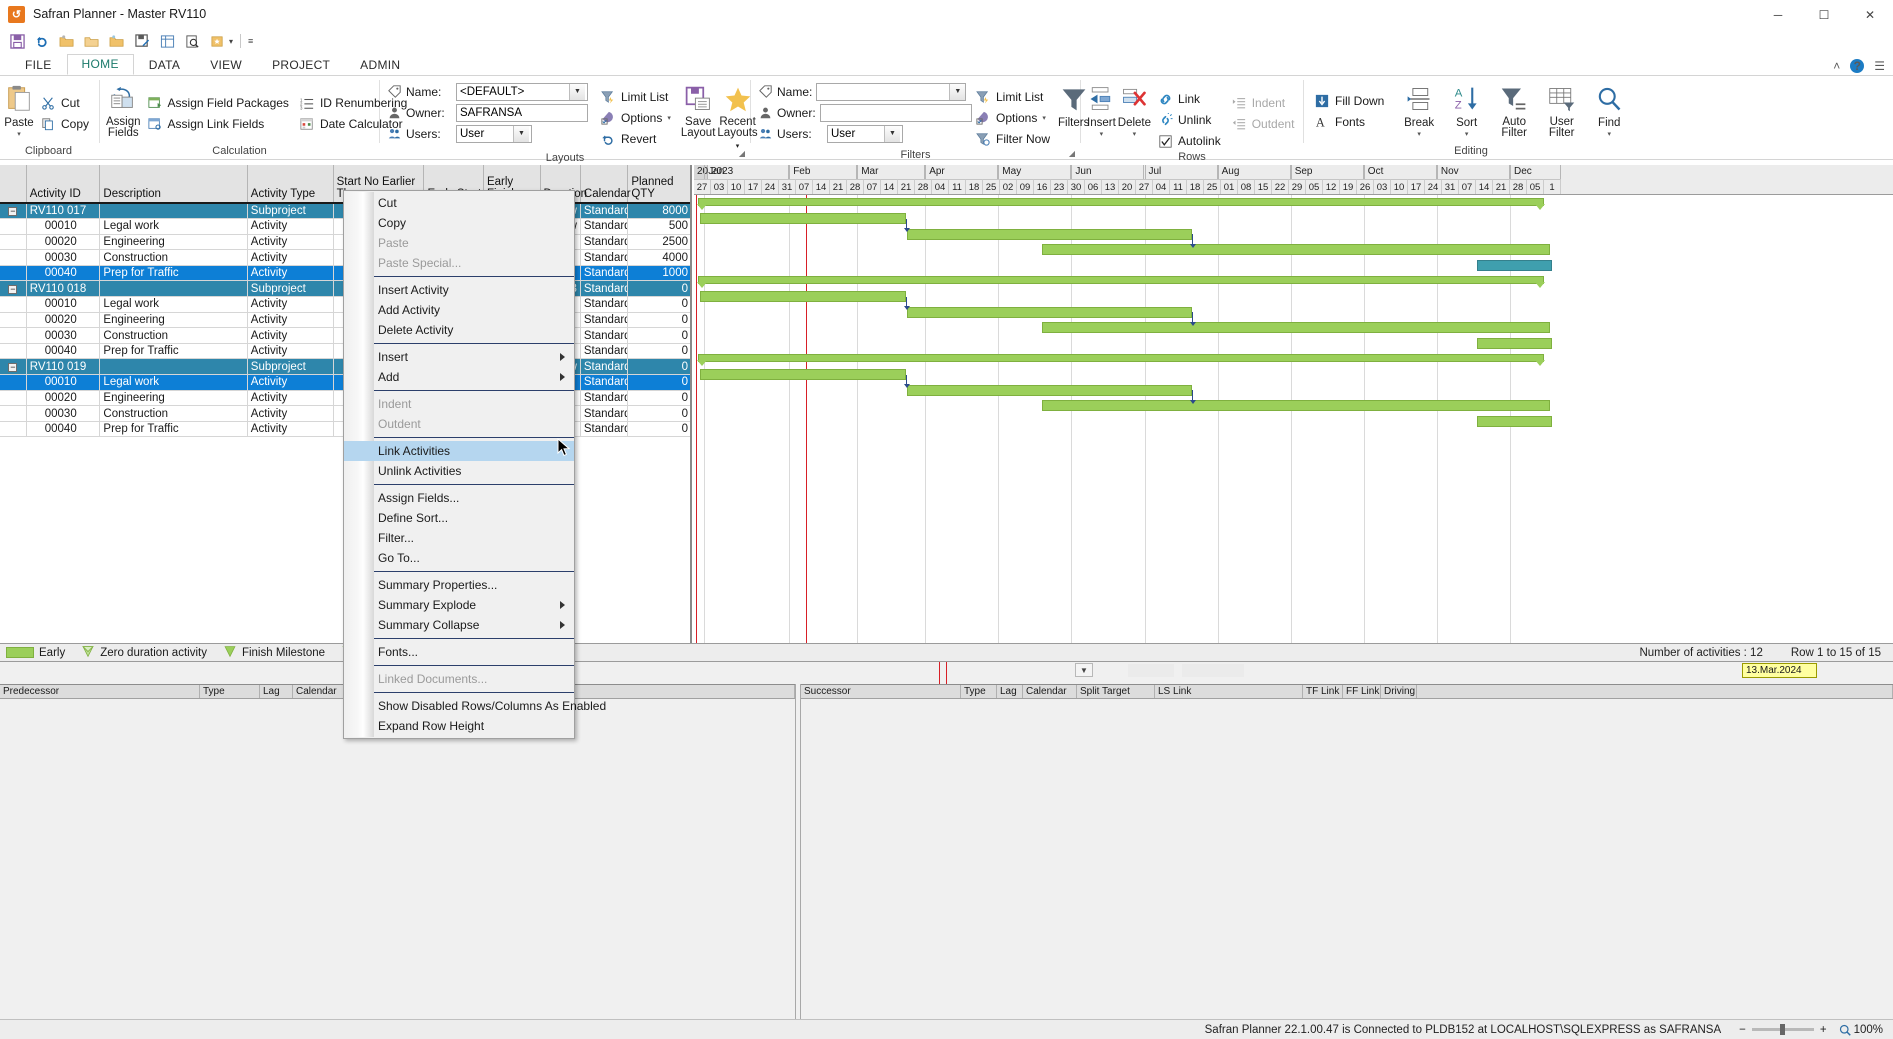 This screenshot has width=1893, height=1039. Describe the element at coordinates (459, 290) in the screenshot. I see `context-menu-item-insert-activity: Insert Activity` at that location.